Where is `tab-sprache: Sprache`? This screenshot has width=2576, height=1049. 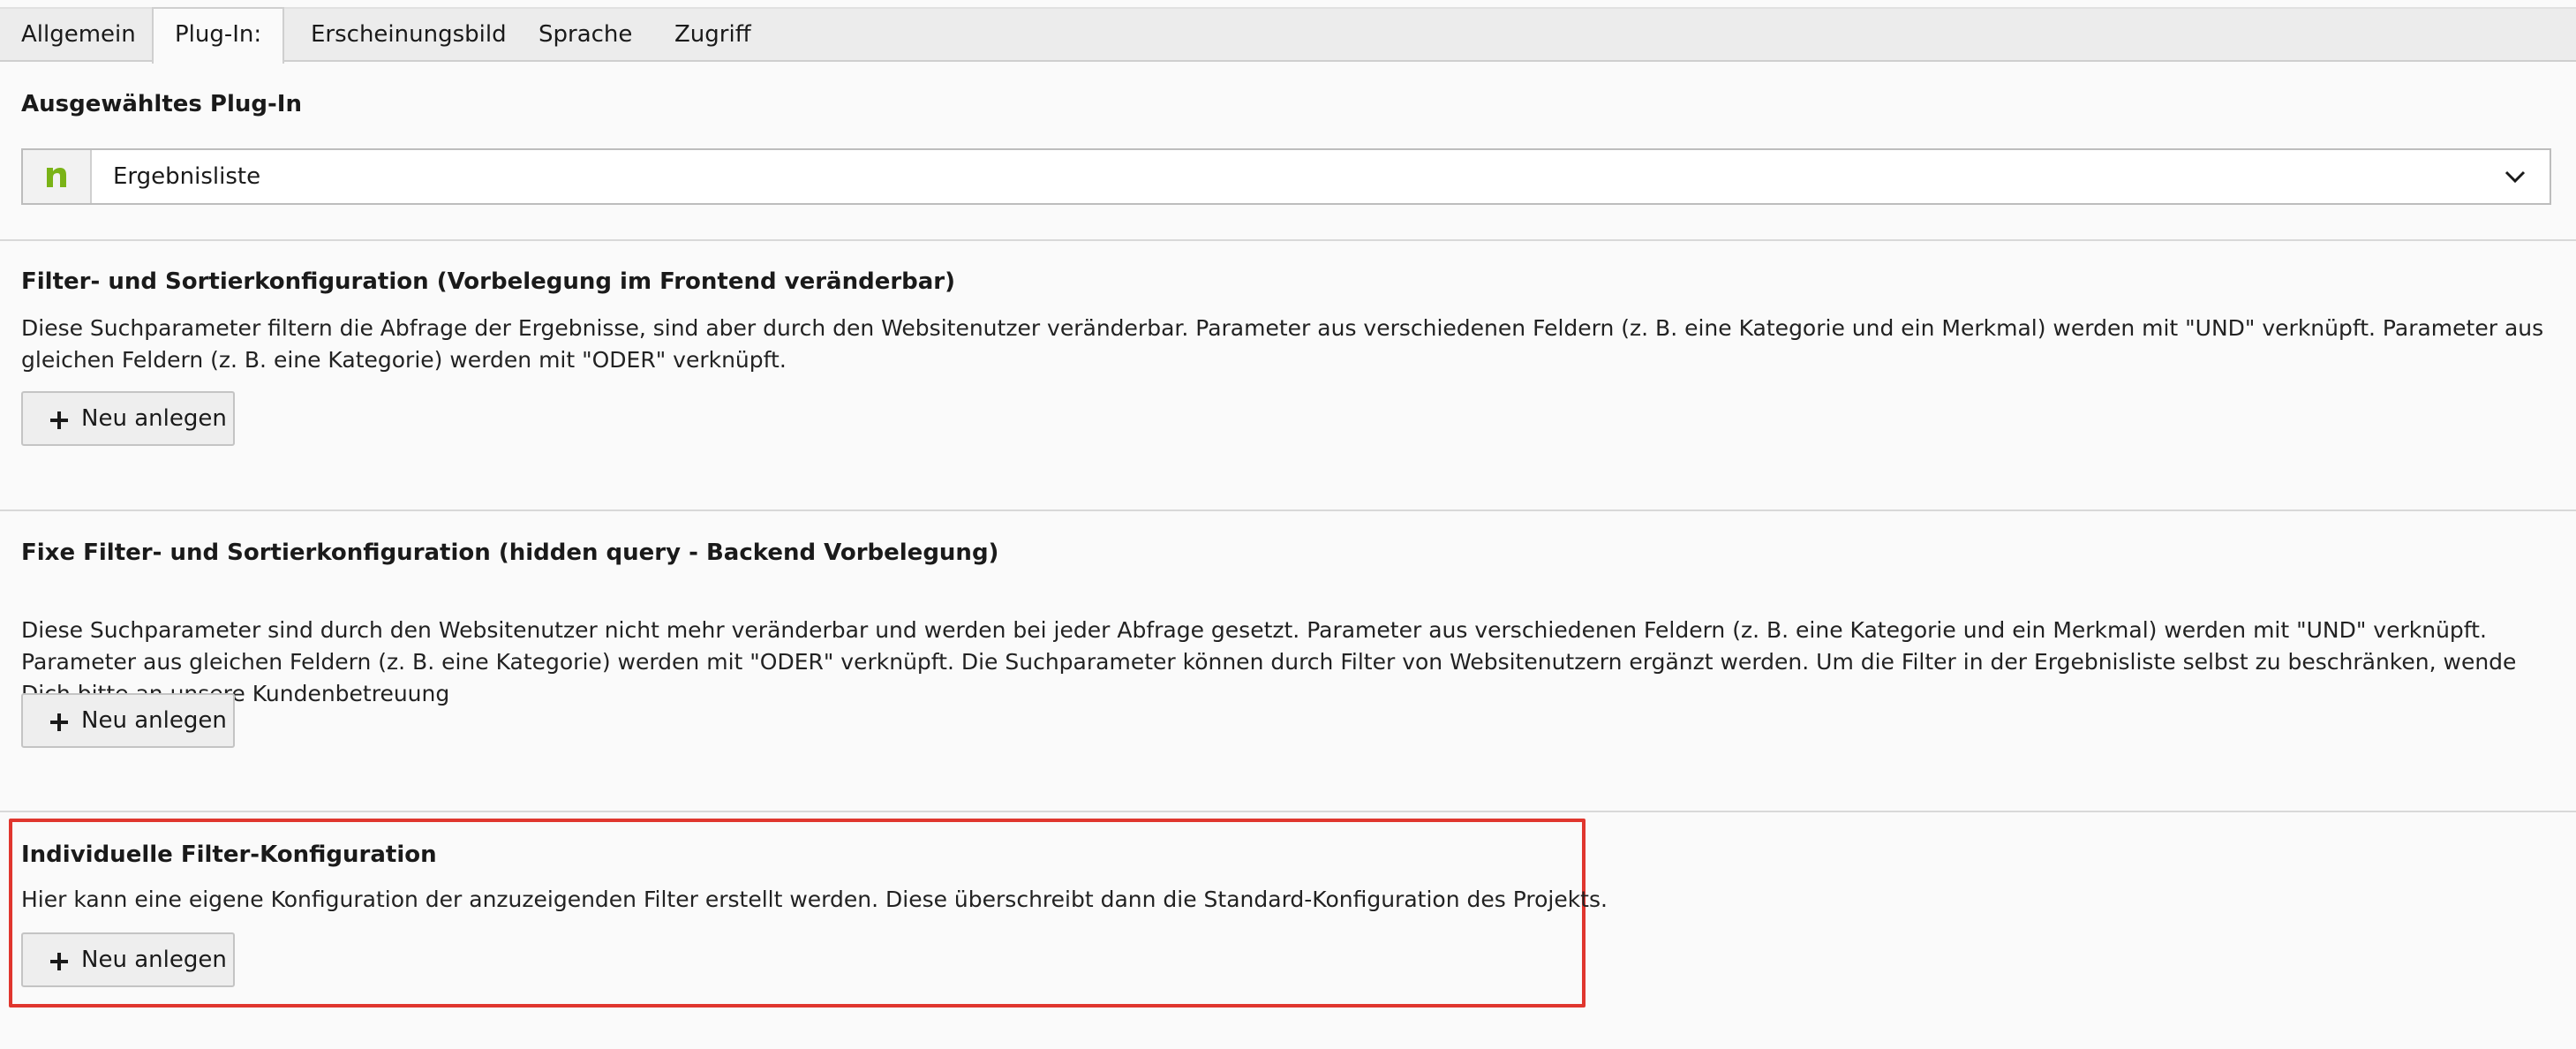 tab-sprache: Sprache is located at coordinates (585, 35).